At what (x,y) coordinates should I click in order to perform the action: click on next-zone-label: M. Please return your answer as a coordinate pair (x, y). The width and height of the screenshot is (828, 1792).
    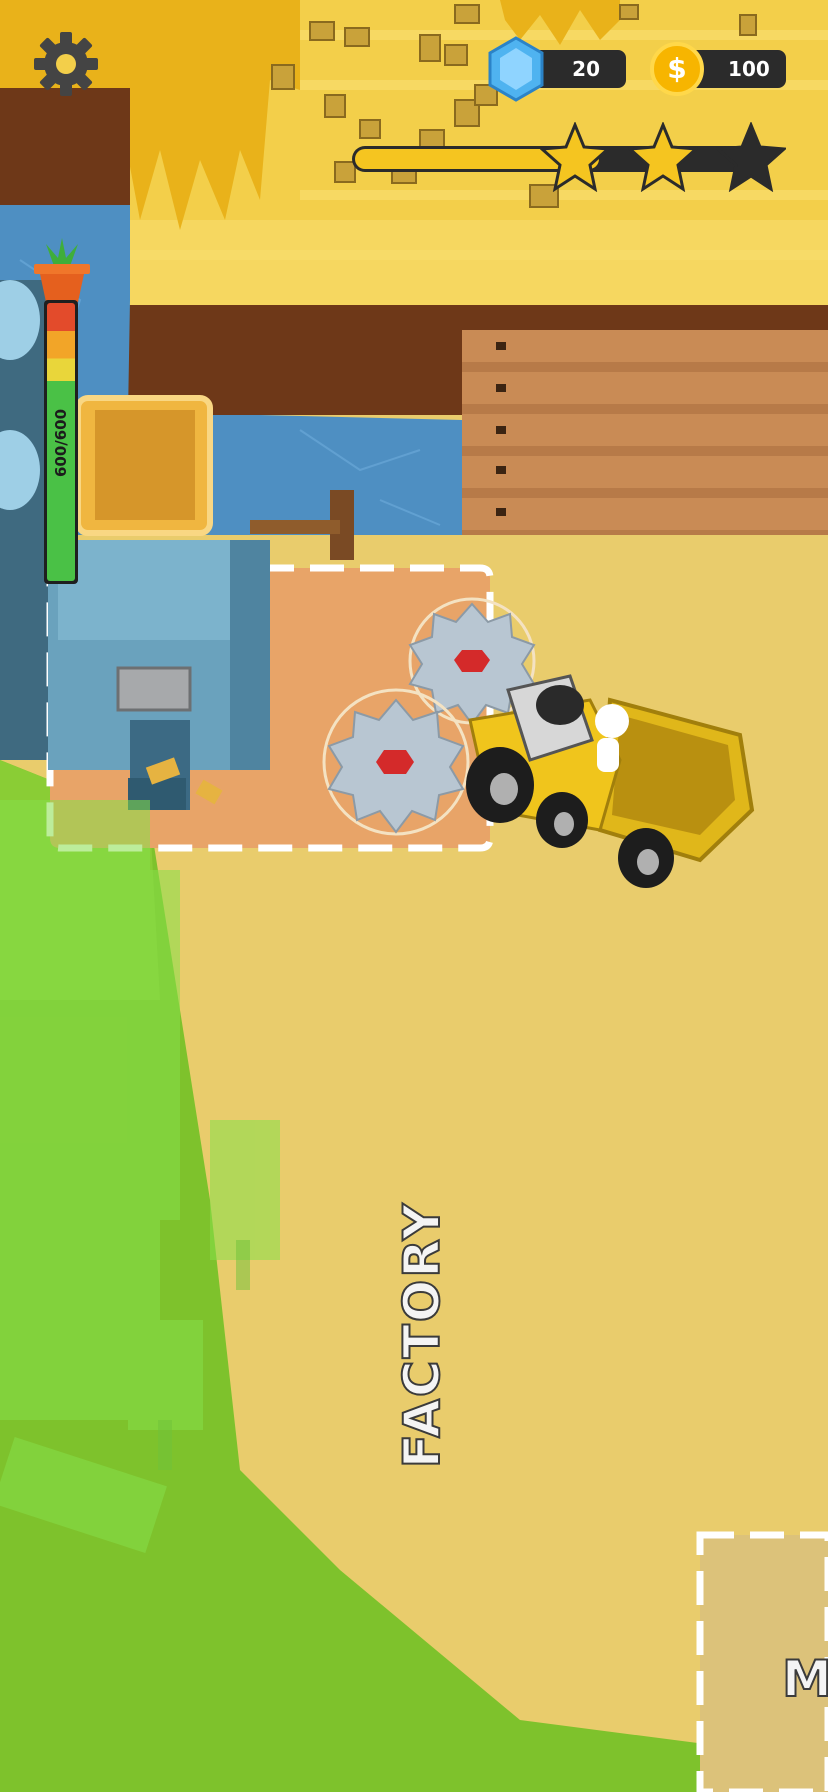
    Looking at the image, I should click on (804, 1679).